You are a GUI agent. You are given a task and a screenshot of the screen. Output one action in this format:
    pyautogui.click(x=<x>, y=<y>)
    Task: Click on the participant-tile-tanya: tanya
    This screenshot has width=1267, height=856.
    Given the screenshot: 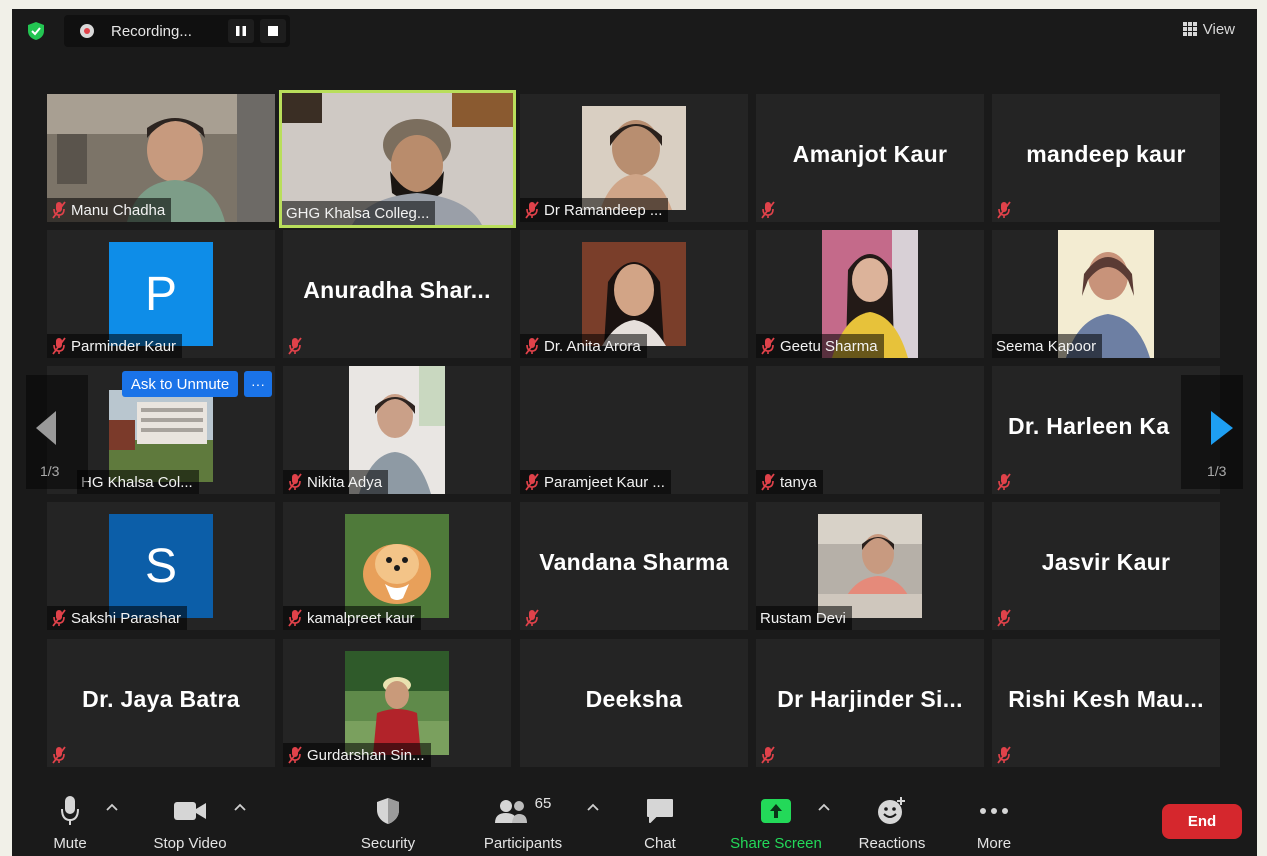 What is the action you would take?
    pyautogui.click(x=870, y=430)
    